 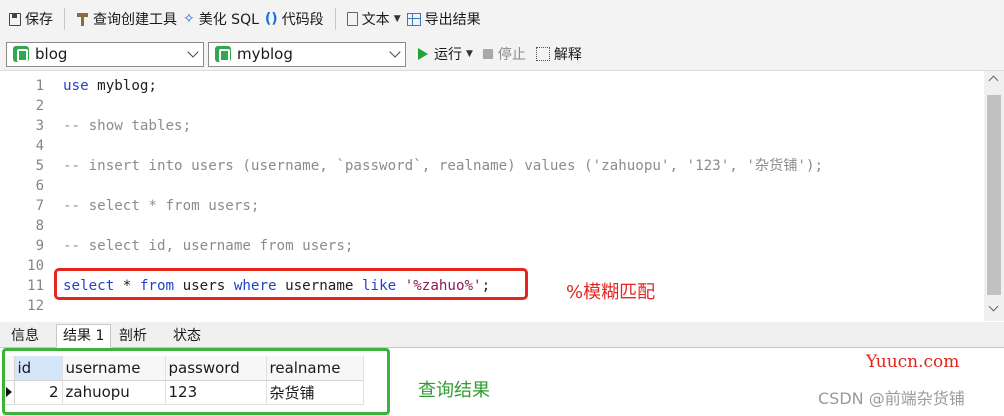 I want to click on text-button: 文本 ▼, so click(x=374, y=19).